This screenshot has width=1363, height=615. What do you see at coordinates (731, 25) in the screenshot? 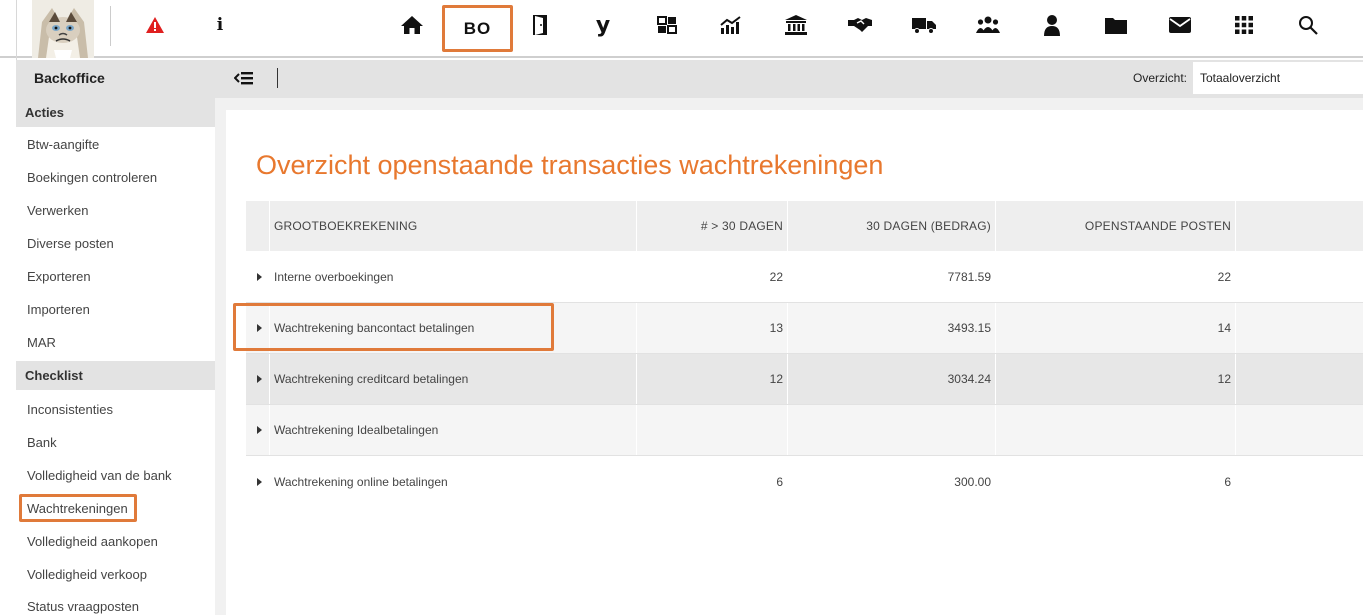
I see `chart-icon` at bounding box center [731, 25].